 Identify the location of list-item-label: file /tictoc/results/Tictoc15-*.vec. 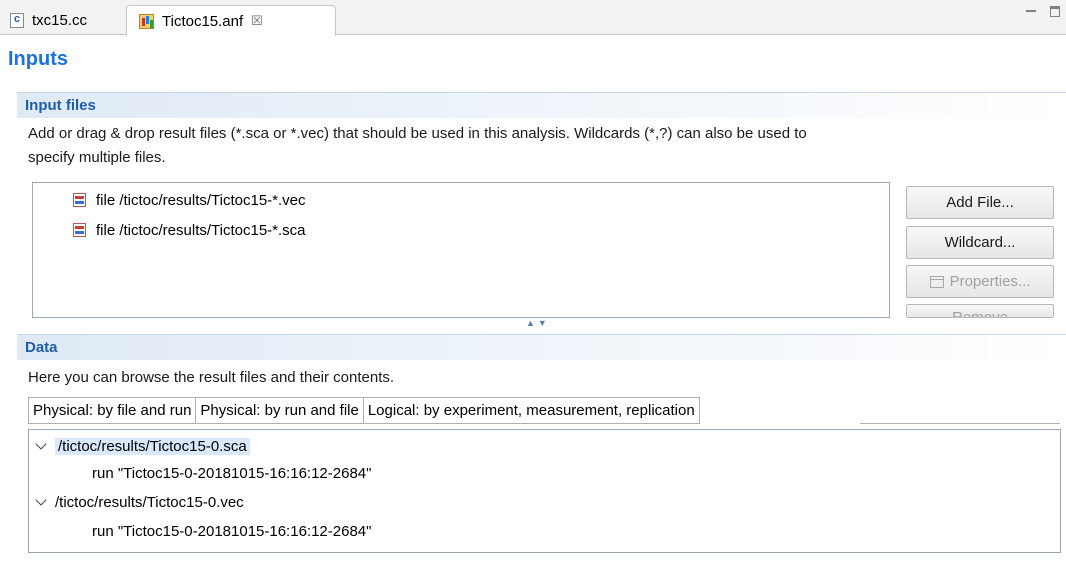
(201, 200).